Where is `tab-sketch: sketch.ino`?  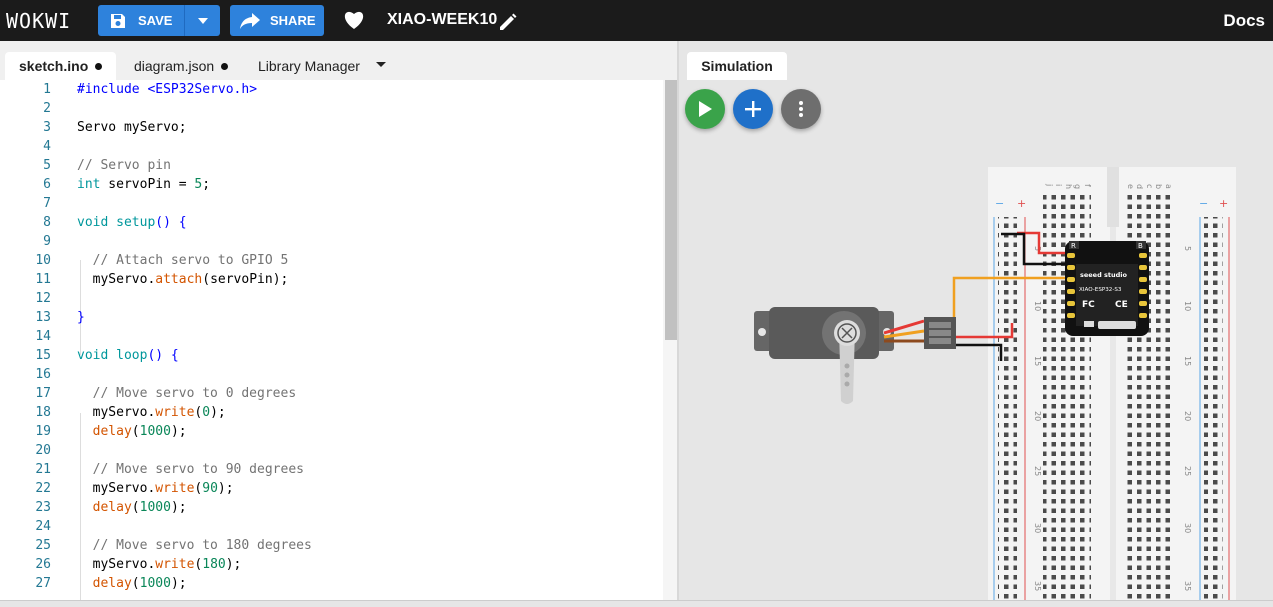
tab-sketch: sketch.ino is located at coordinates (61, 66).